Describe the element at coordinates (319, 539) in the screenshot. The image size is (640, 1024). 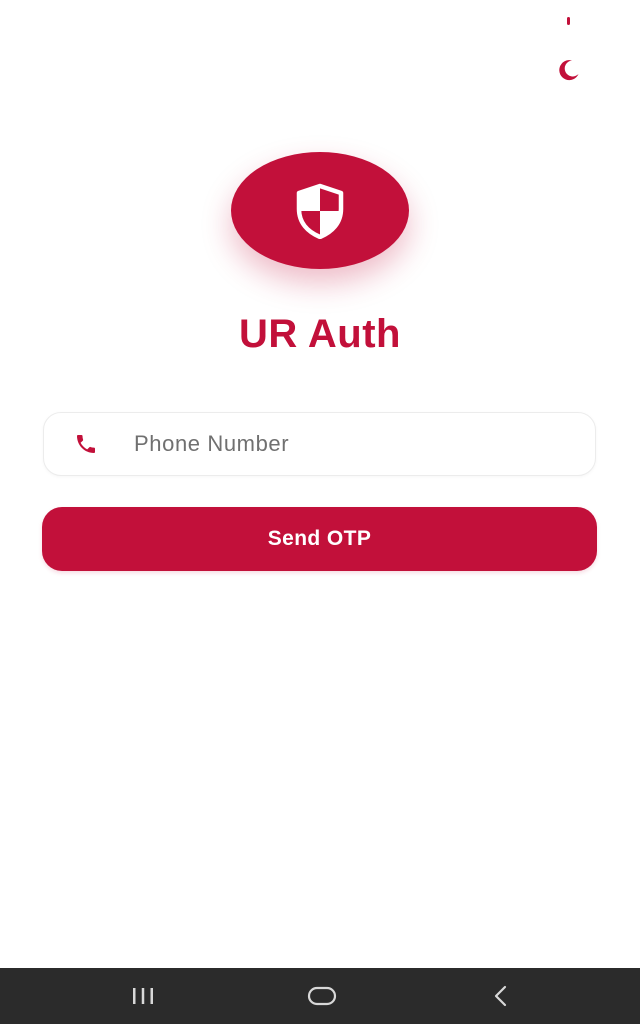
I see `send-otp-button: Send OTP` at that location.